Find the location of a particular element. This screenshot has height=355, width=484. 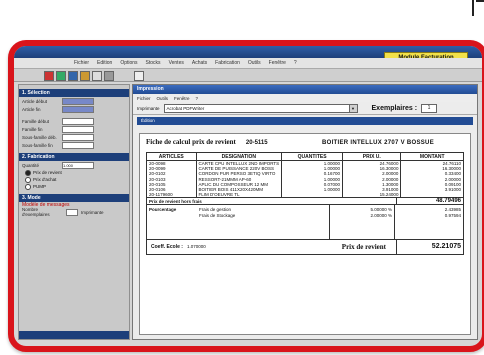

chevron-down-icon: ▼ is located at coordinates (352, 108).